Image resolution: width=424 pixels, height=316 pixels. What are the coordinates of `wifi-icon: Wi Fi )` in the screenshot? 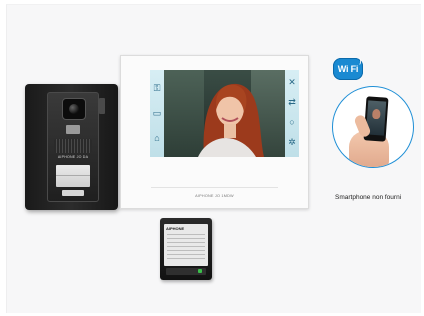 It's located at (348, 69).